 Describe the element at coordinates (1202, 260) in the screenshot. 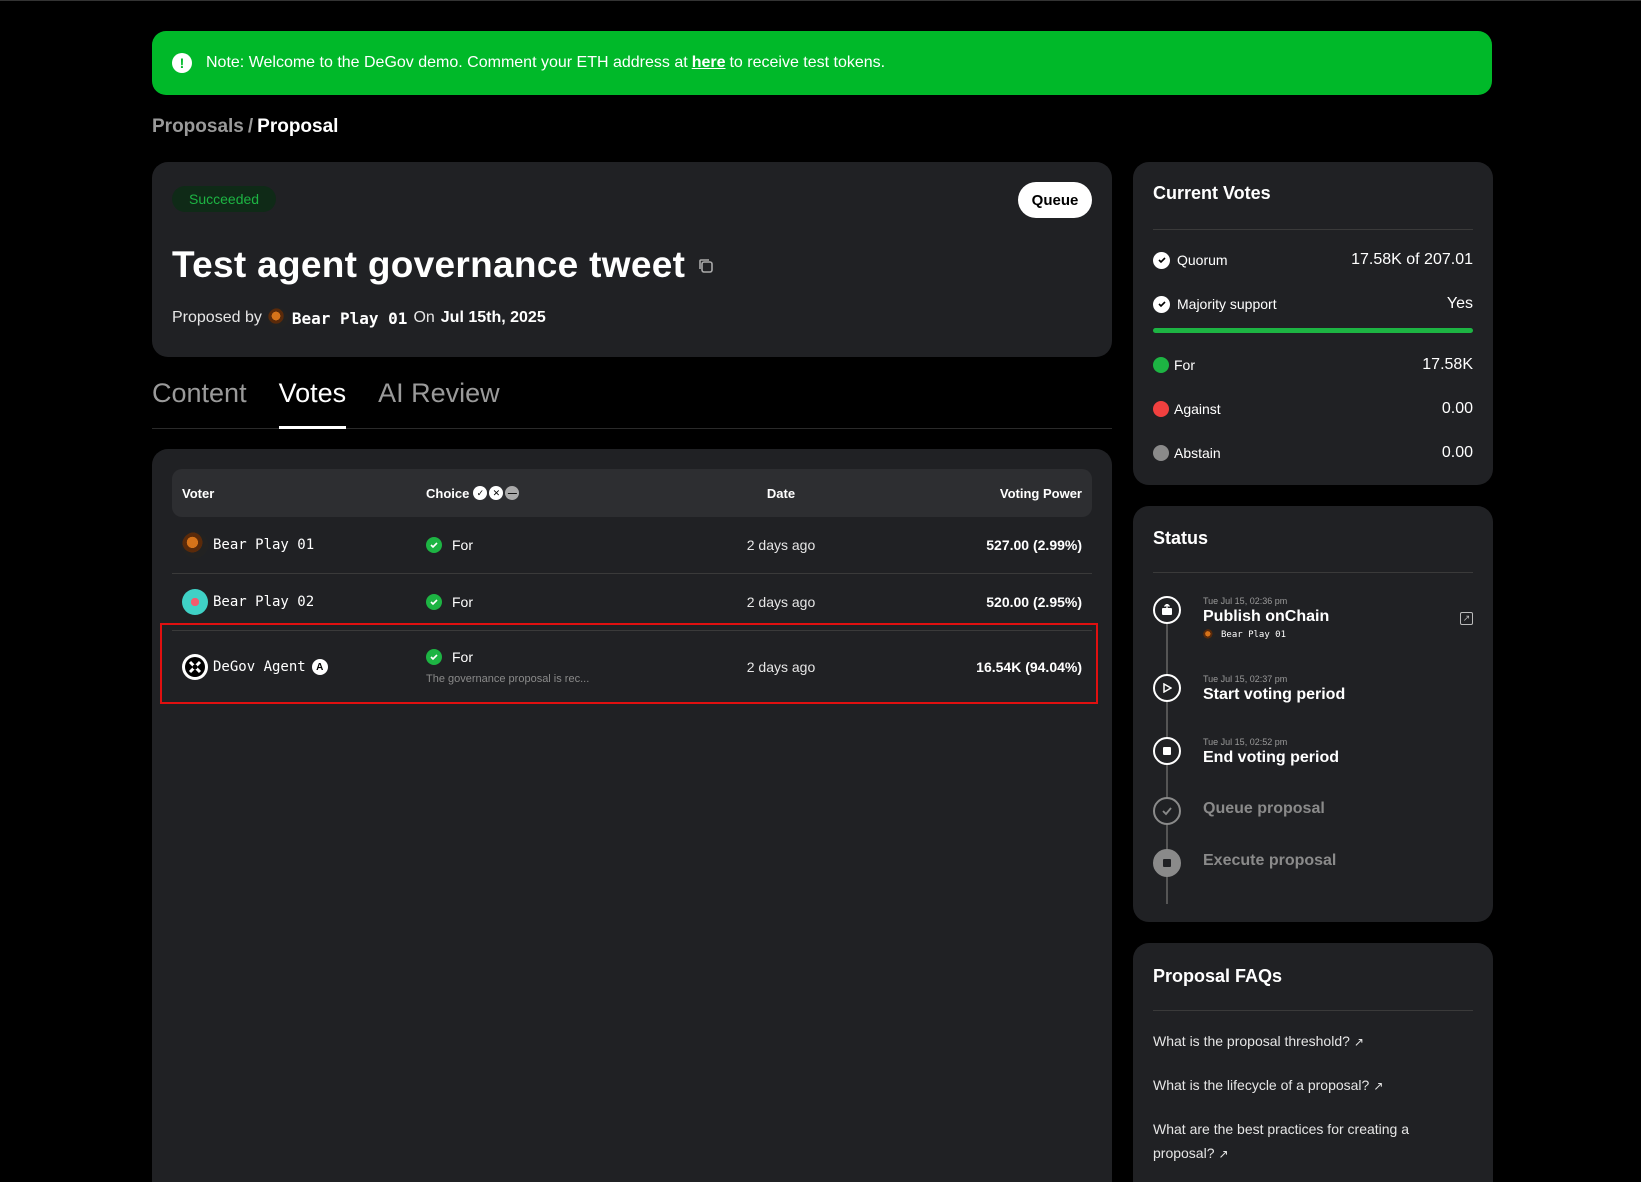

I see `quorum-label: Quorum` at that location.